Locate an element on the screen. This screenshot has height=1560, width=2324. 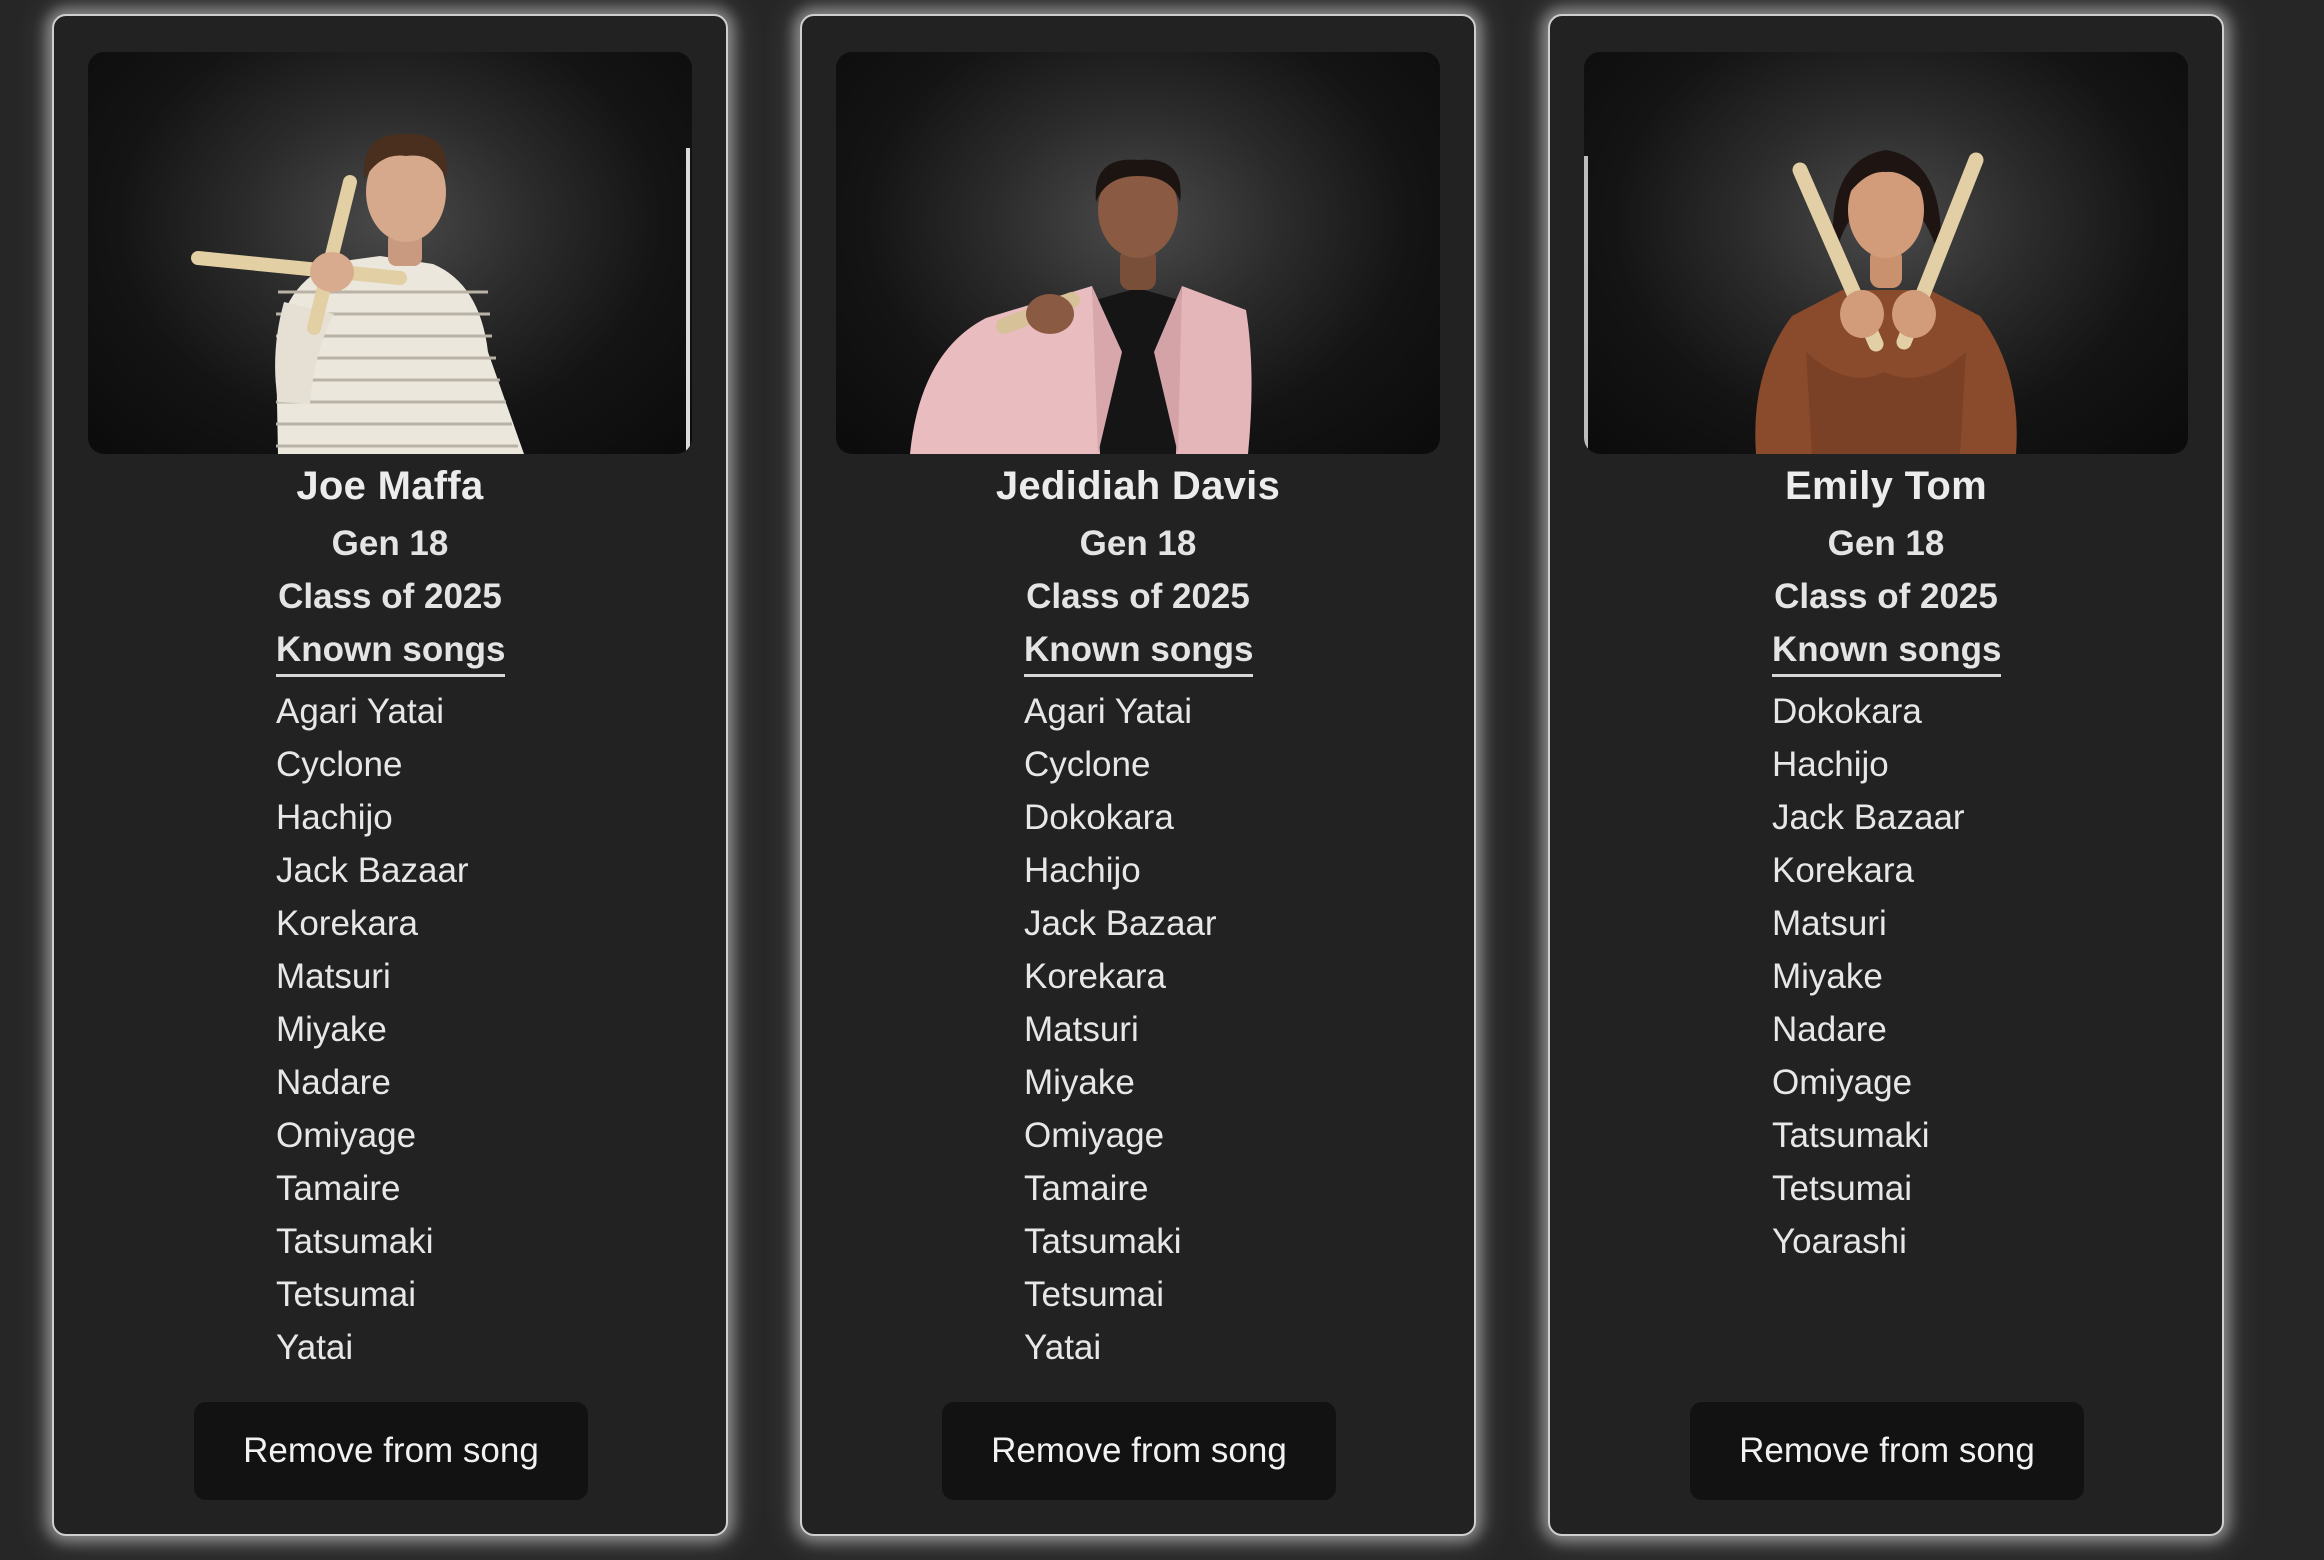
member-name: Emily Tom is located at coordinates (1886, 486).